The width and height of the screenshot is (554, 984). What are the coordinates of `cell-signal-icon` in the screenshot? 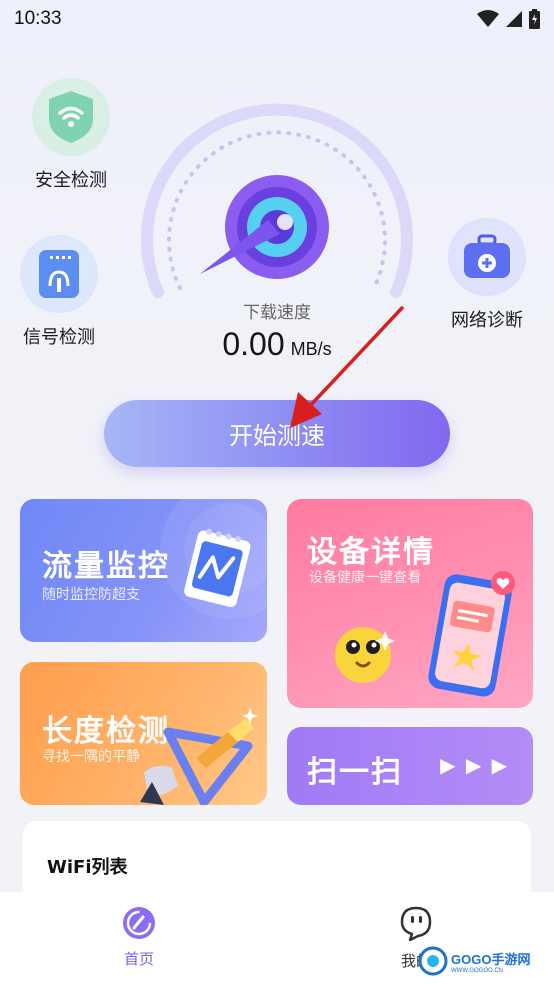 It's located at (514, 19).